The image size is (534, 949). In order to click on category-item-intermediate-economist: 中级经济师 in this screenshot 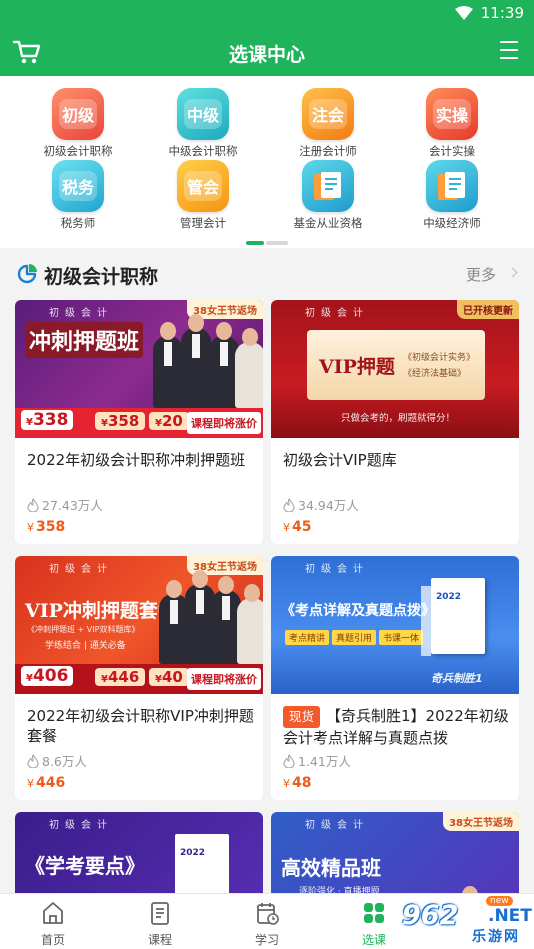, I will do `click(452, 195)`.